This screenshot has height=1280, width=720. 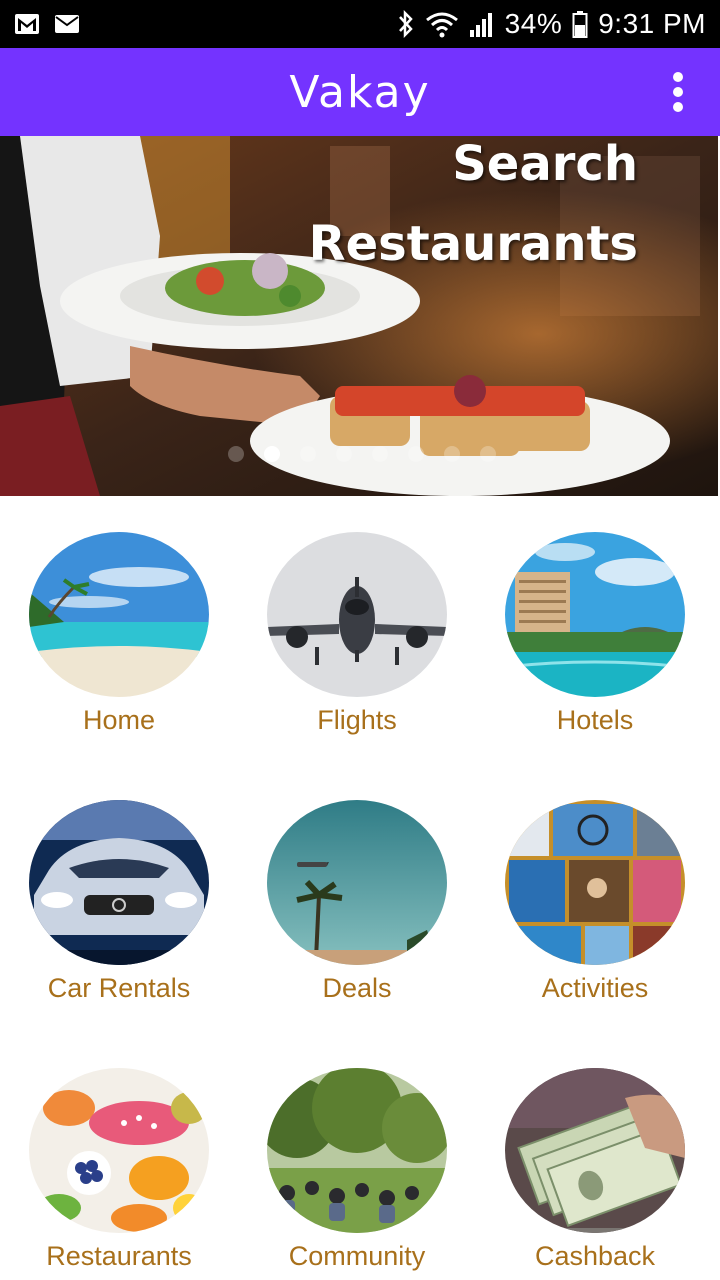 What do you see at coordinates (652, 23) in the screenshot?
I see `clock: 9:31 PM` at bounding box center [652, 23].